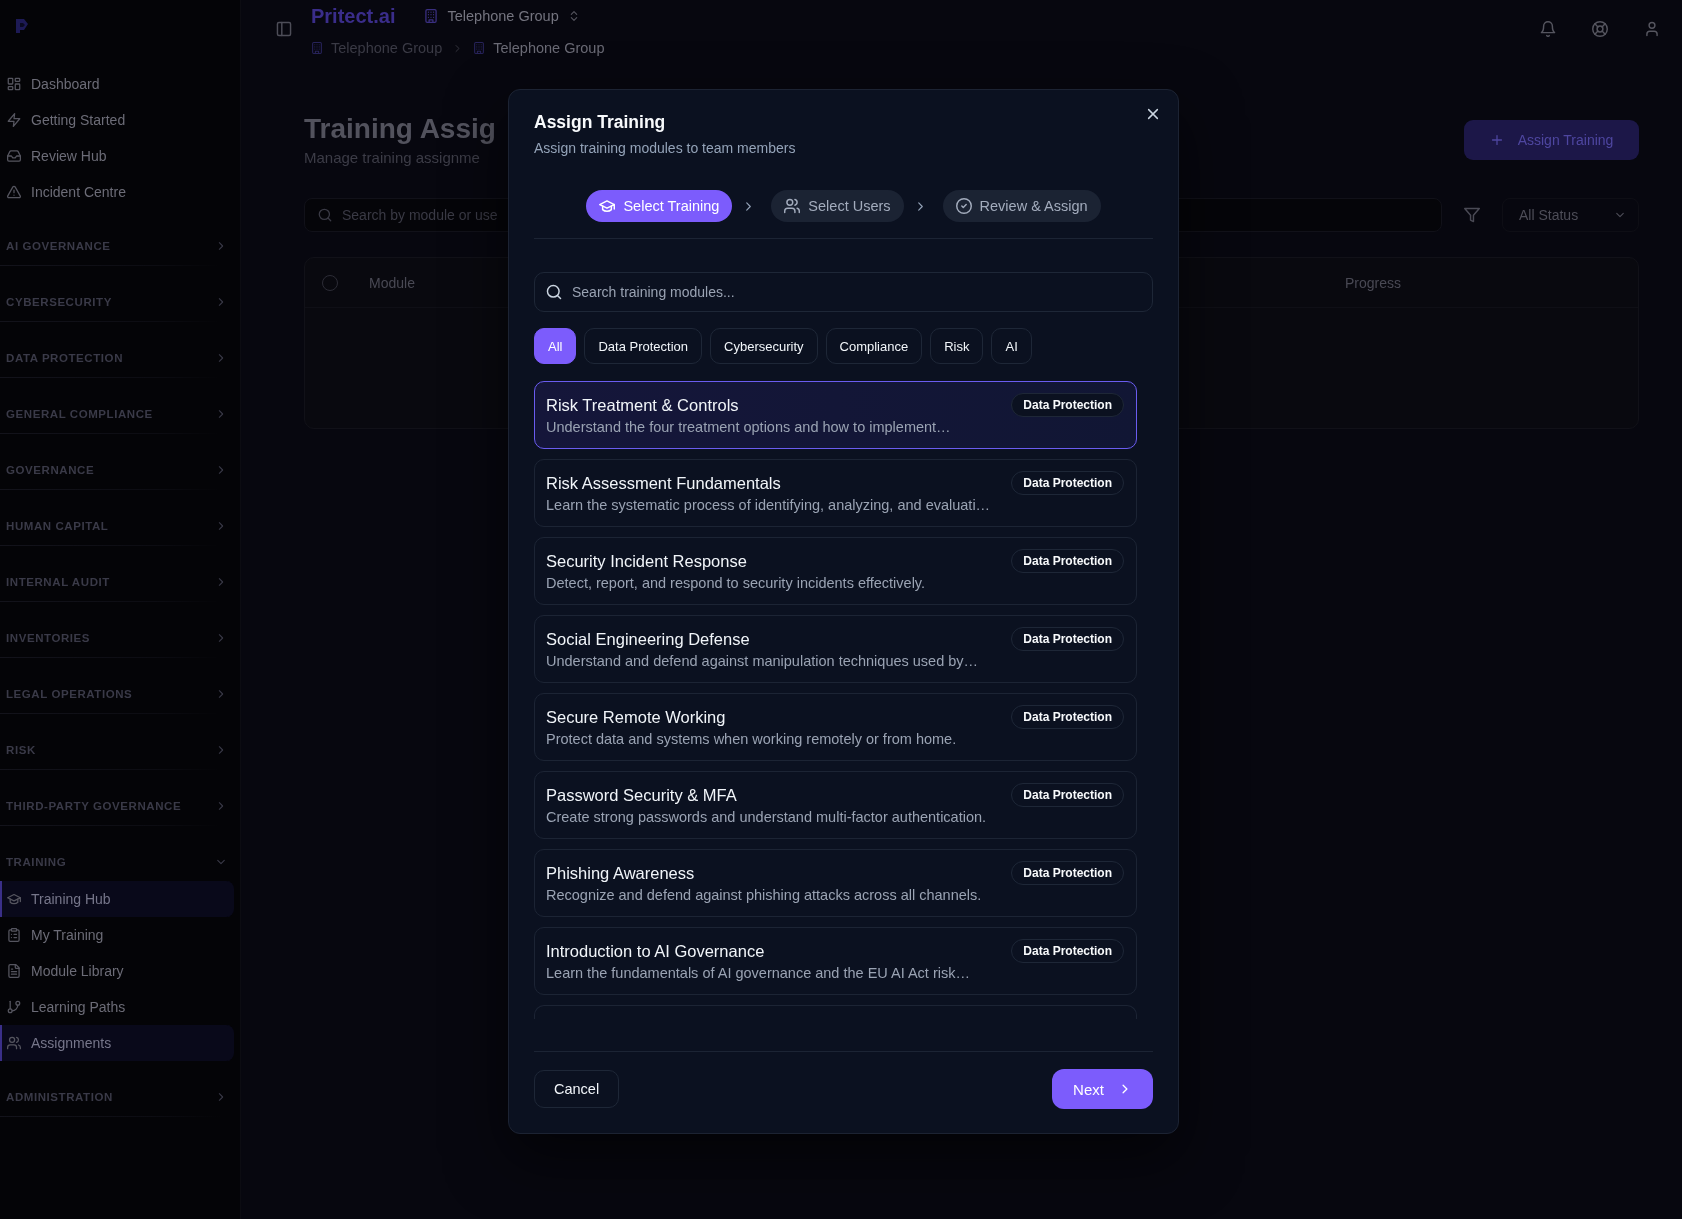 The height and width of the screenshot is (1219, 1682). What do you see at coordinates (117, 1043) in the screenshot?
I see `nav-item: Assignments` at bounding box center [117, 1043].